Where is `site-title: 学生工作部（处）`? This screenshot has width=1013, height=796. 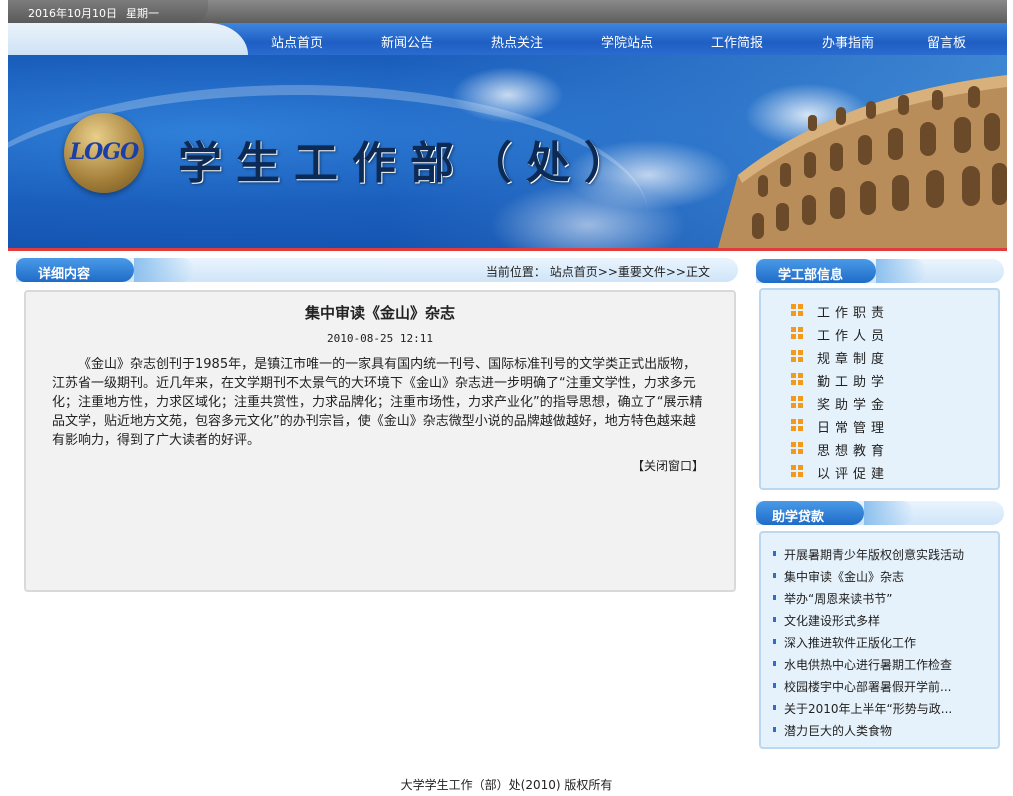 site-title: 学生工作部（处） is located at coordinates (410, 163).